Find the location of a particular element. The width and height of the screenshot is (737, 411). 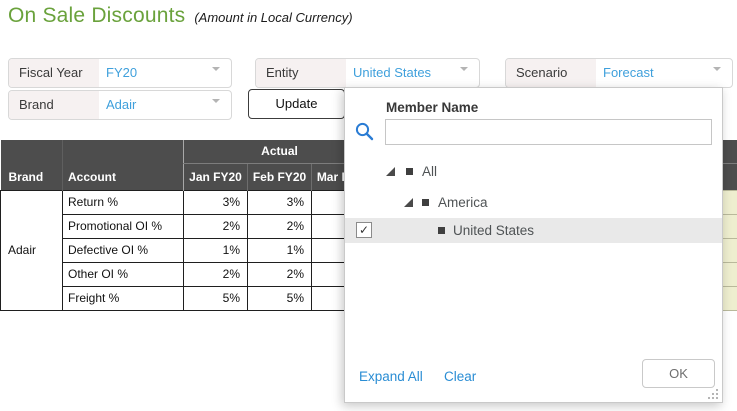

member-tree: All America ✓ United States is located at coordinates (533, 199).